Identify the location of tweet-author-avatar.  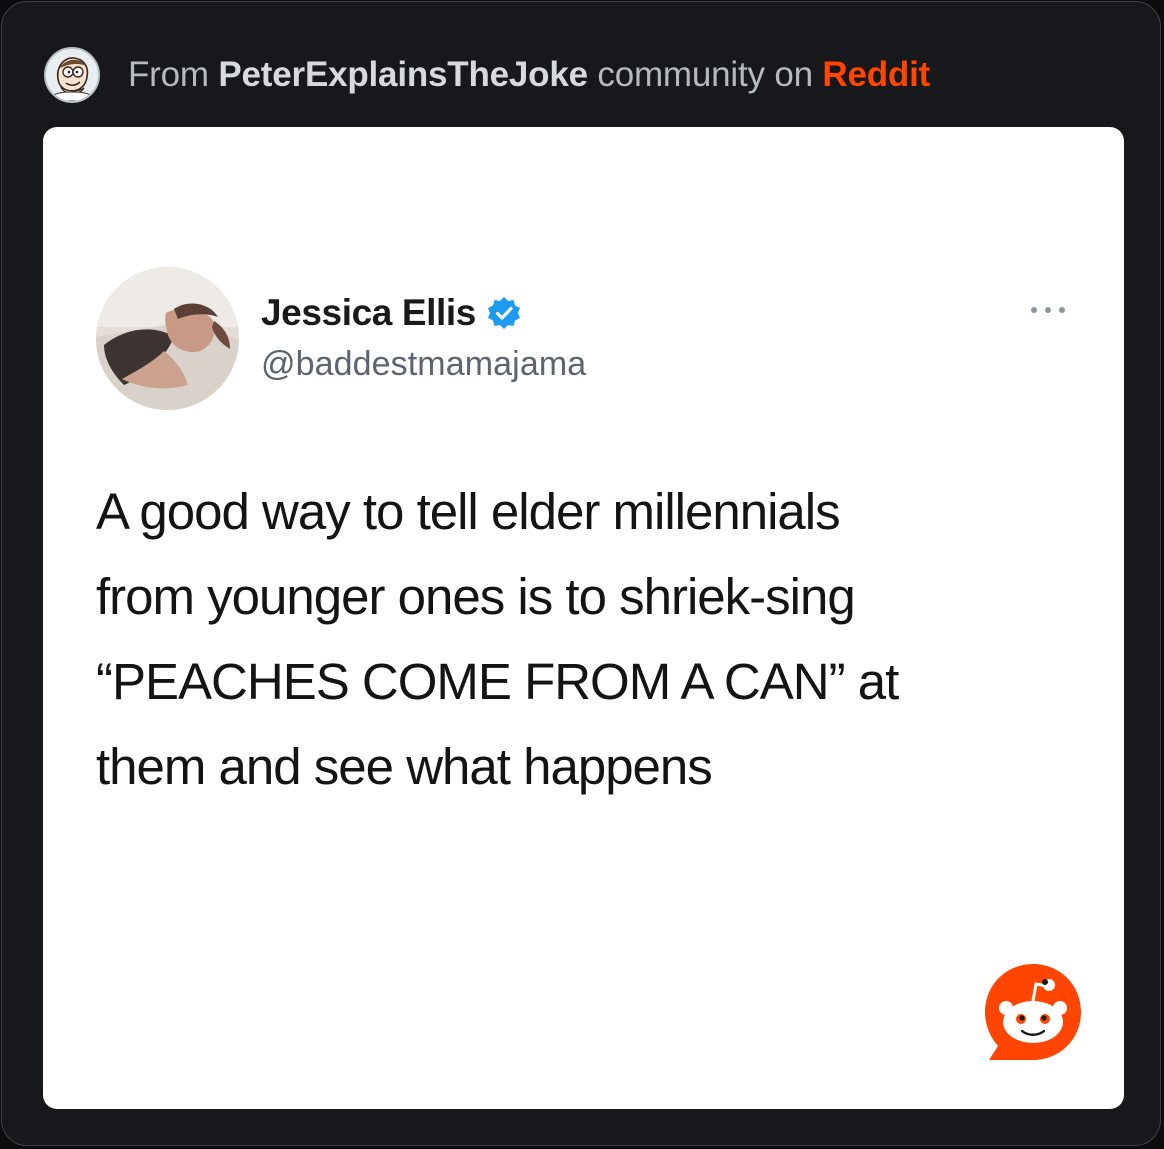
(167, 338).